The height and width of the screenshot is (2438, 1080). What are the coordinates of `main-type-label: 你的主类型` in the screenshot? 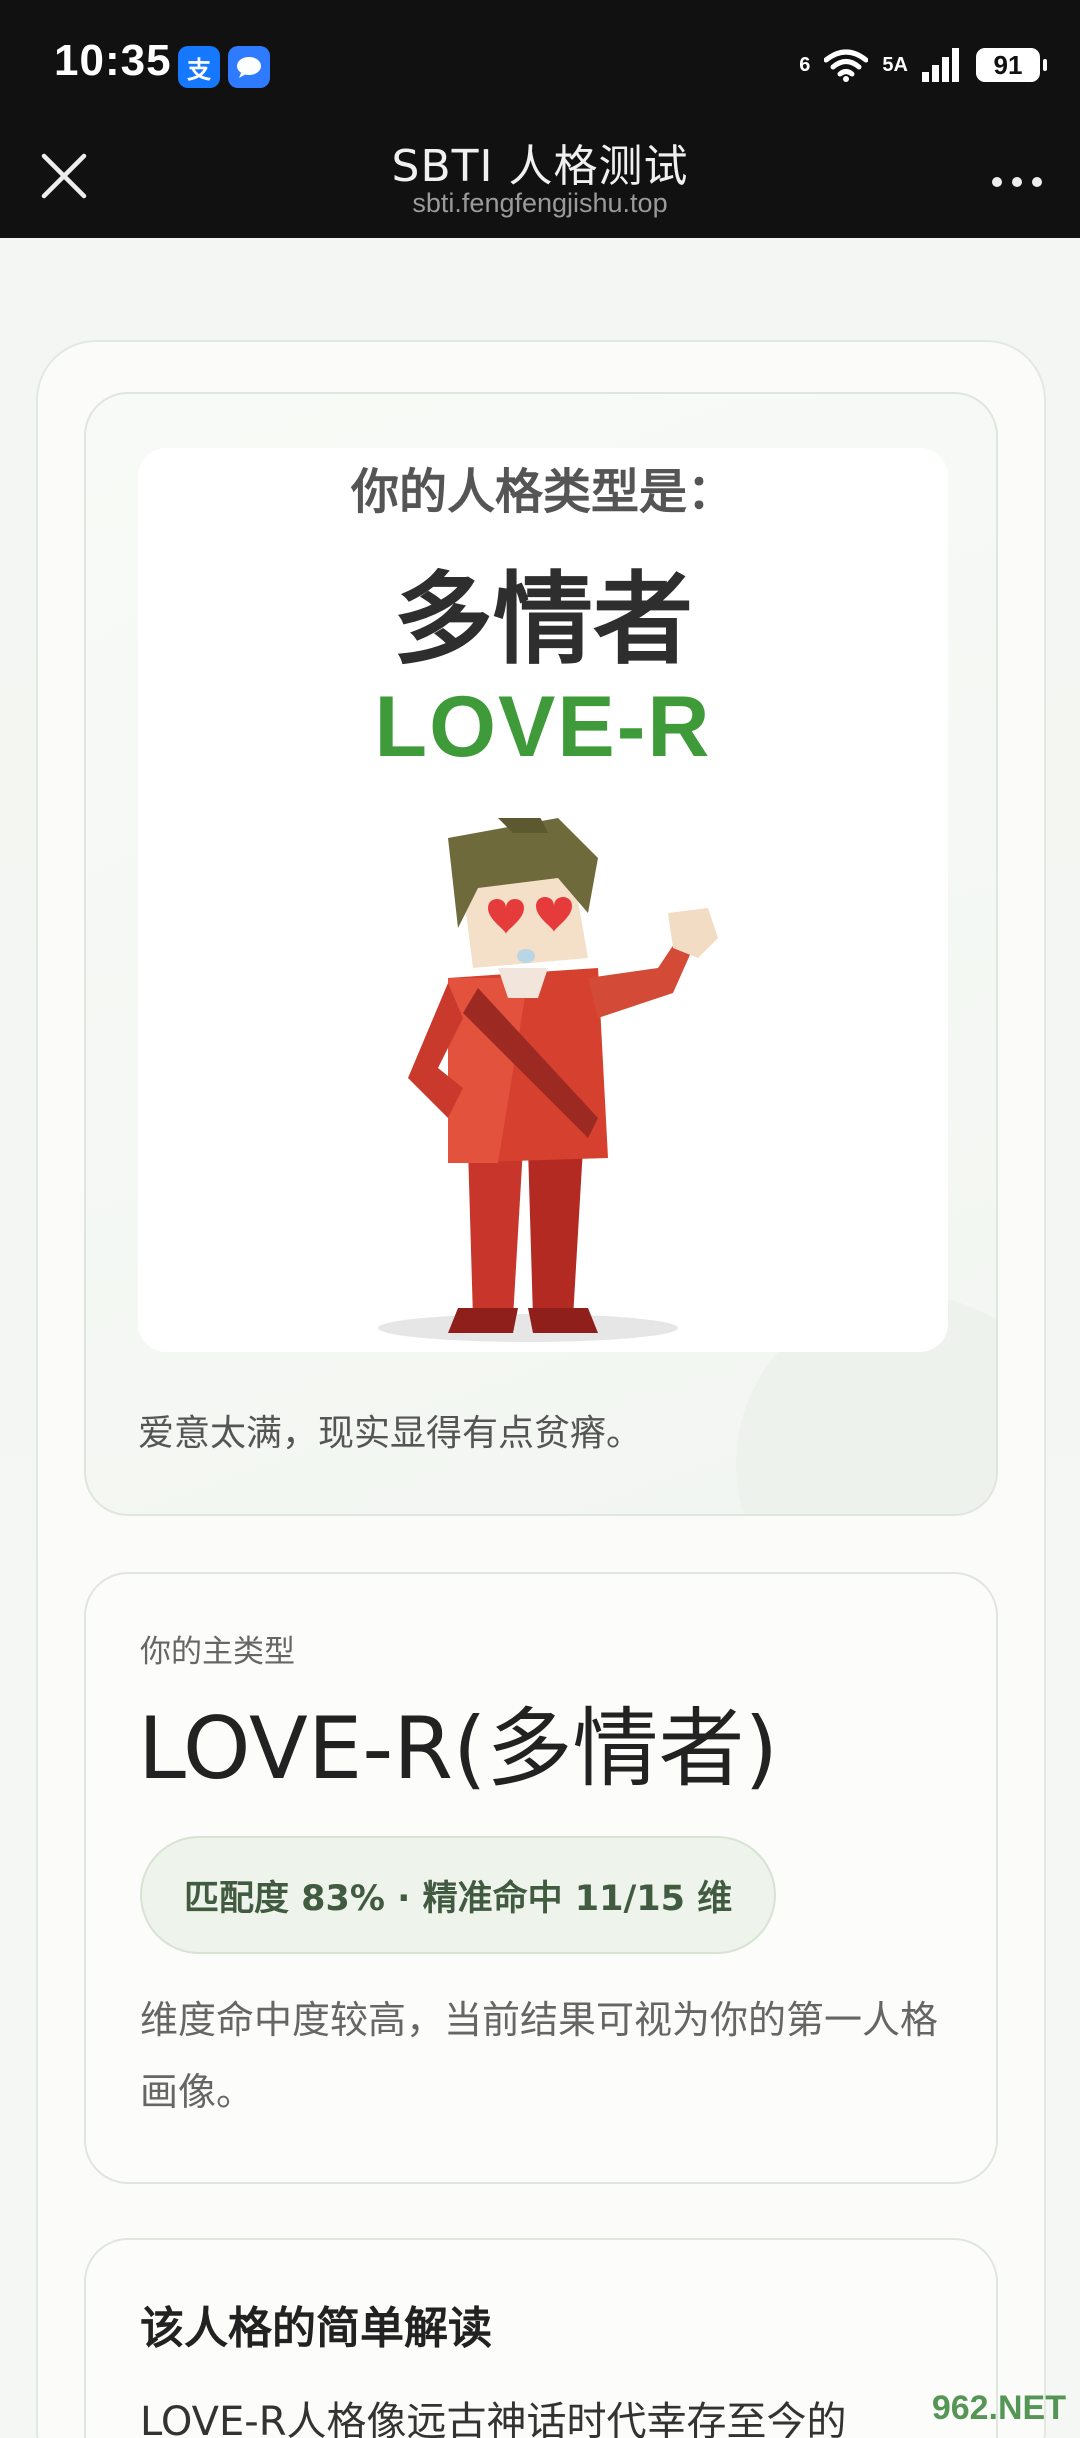 It's located at (217, 1652).